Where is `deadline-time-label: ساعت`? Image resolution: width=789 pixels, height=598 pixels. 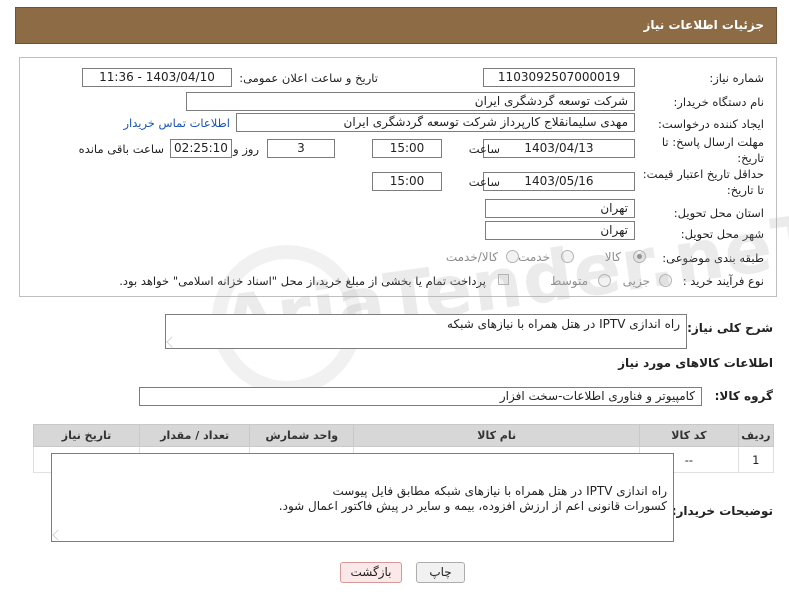 deadline-time-label: ساعت is located at coordinates (484, 149).